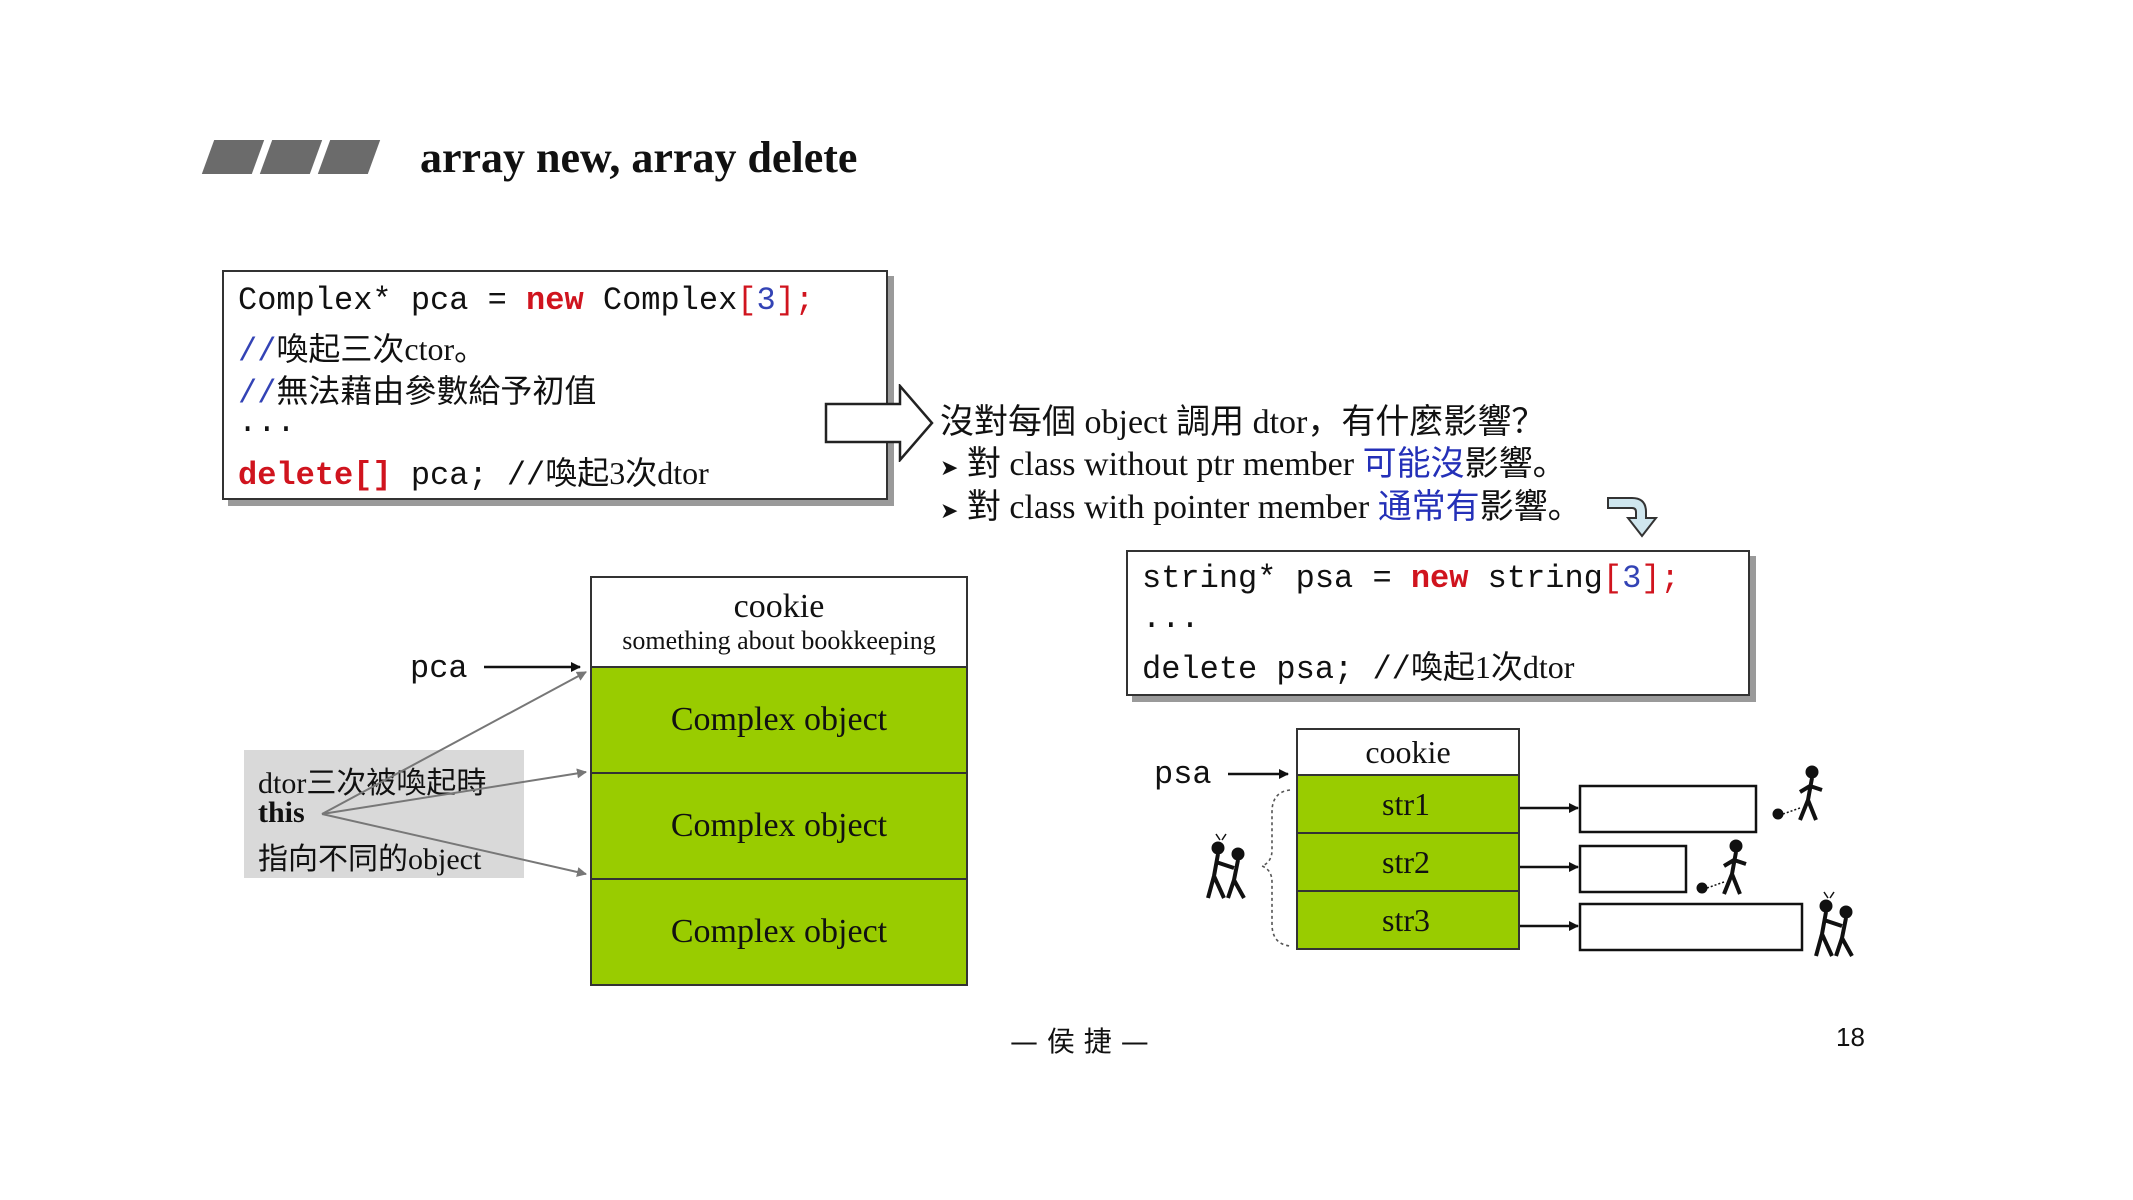 The width and height of the screenshot is (2133, 1200). What do you see at coordinates (1850, 1037) in the screenshot?
I see `page-number: 18` at bounding box center [1850, 1037].